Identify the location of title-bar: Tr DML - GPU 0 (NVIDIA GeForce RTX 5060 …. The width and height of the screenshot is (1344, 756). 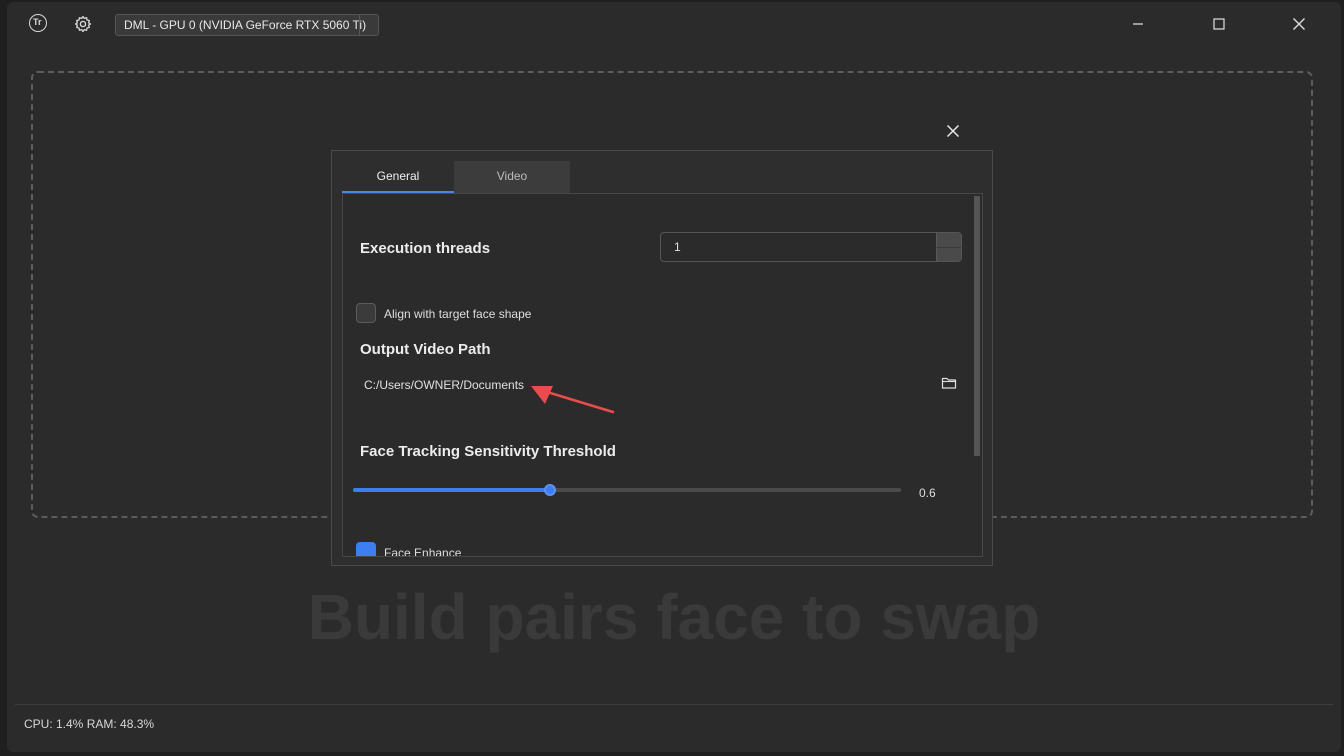
(674, 24).